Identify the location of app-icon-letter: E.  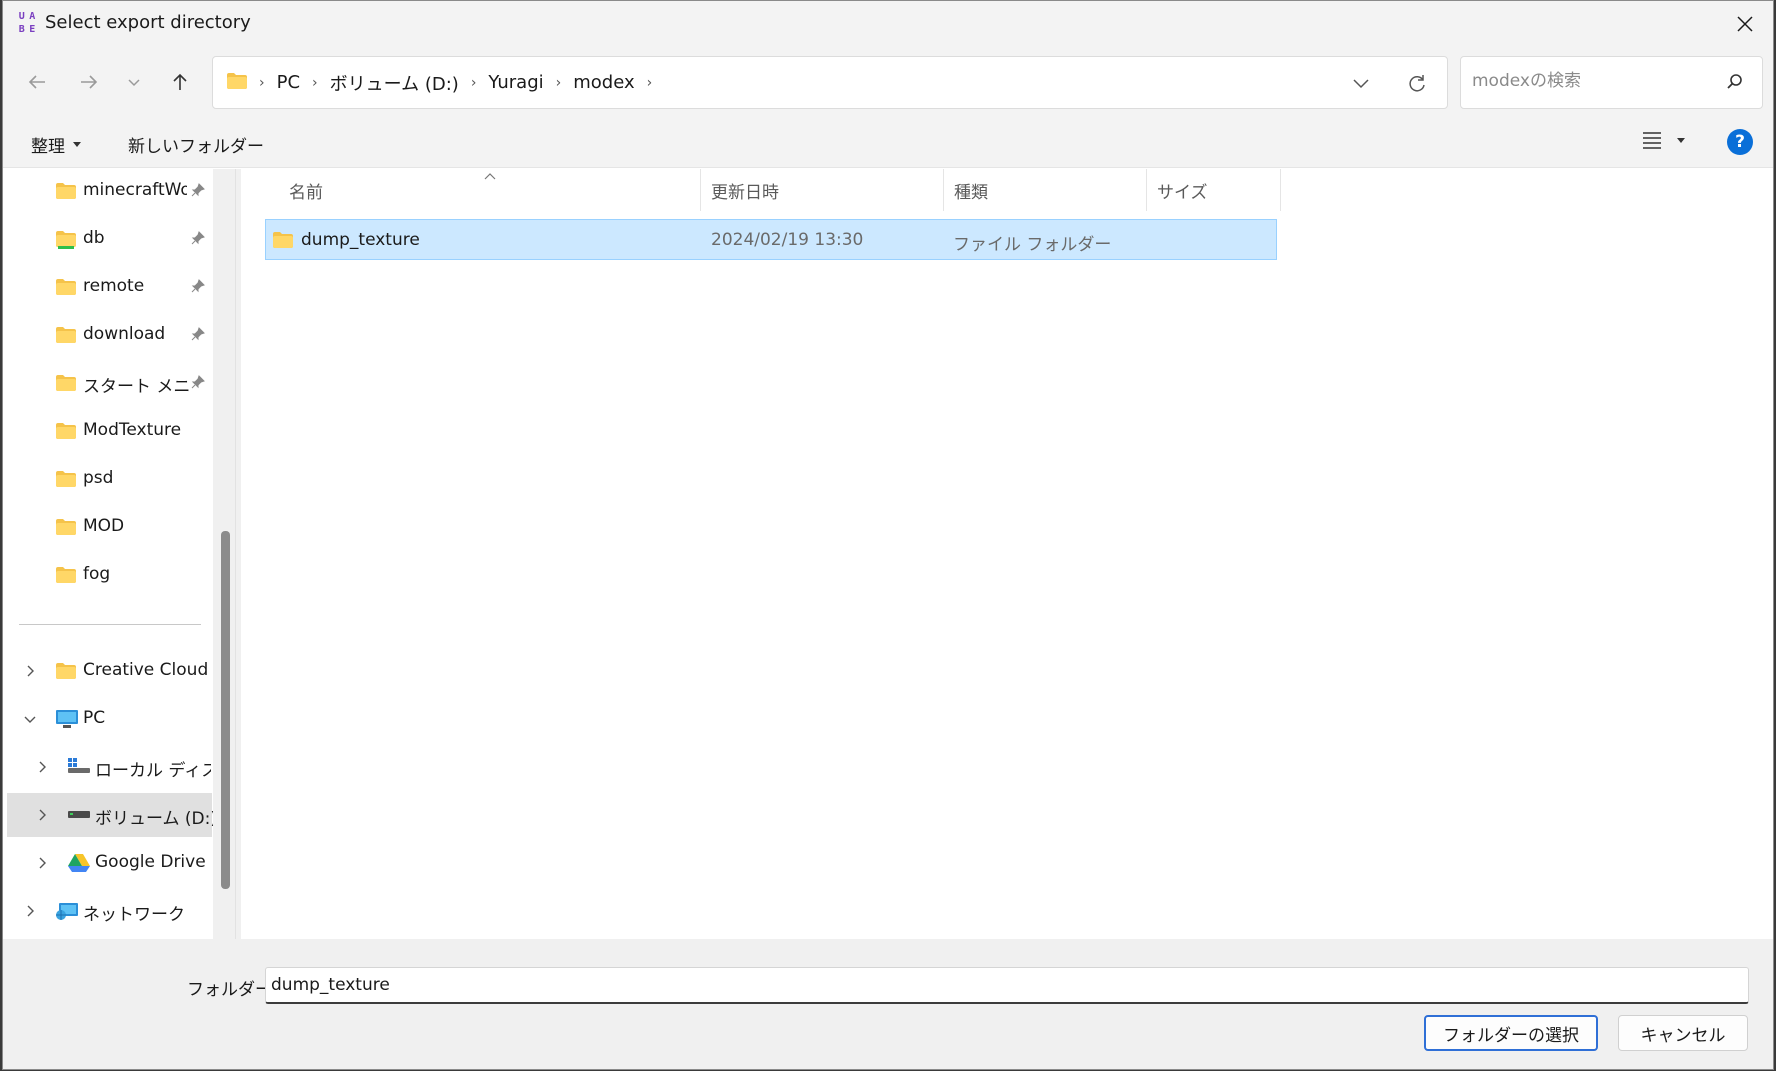
(32, 29).